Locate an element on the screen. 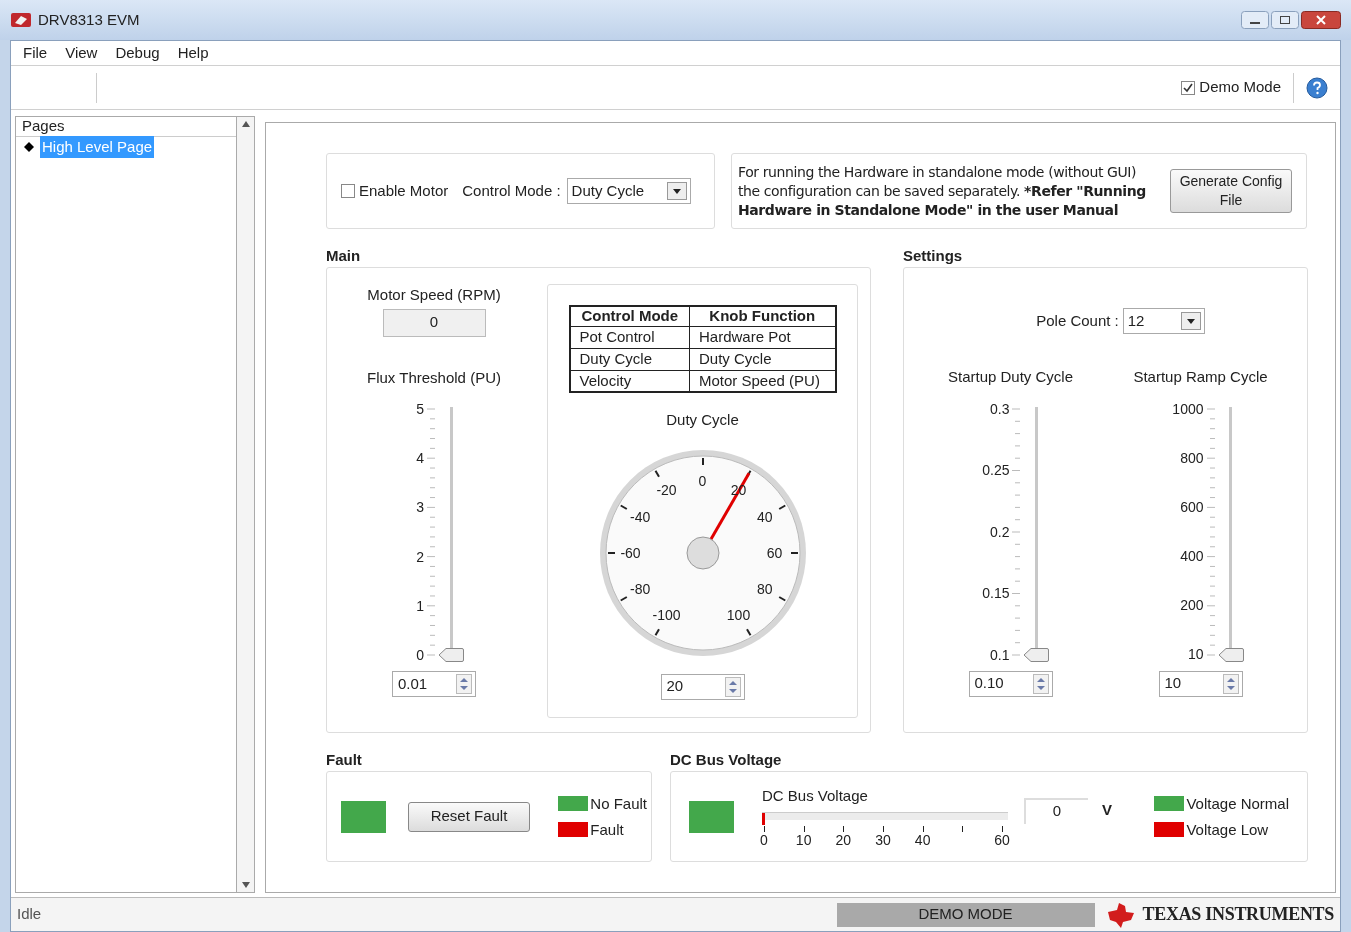 Image resolution: width=1351 pixels, height=932 pixels. gauge-hub is located at coordinates (702, 552).